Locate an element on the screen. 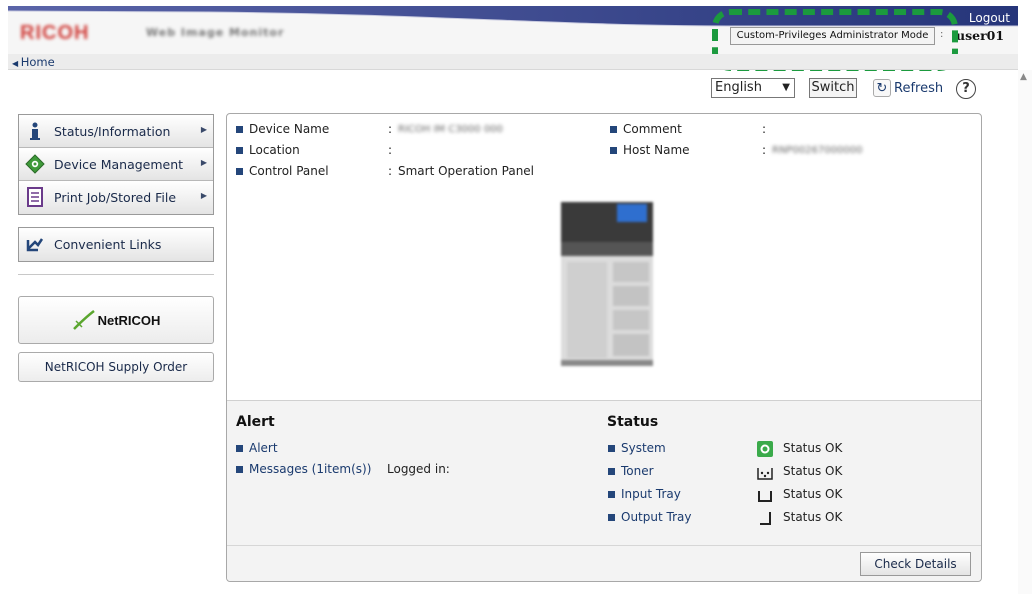  messages-link: Messages (1item(s)) is located at coordinates (303, 469).